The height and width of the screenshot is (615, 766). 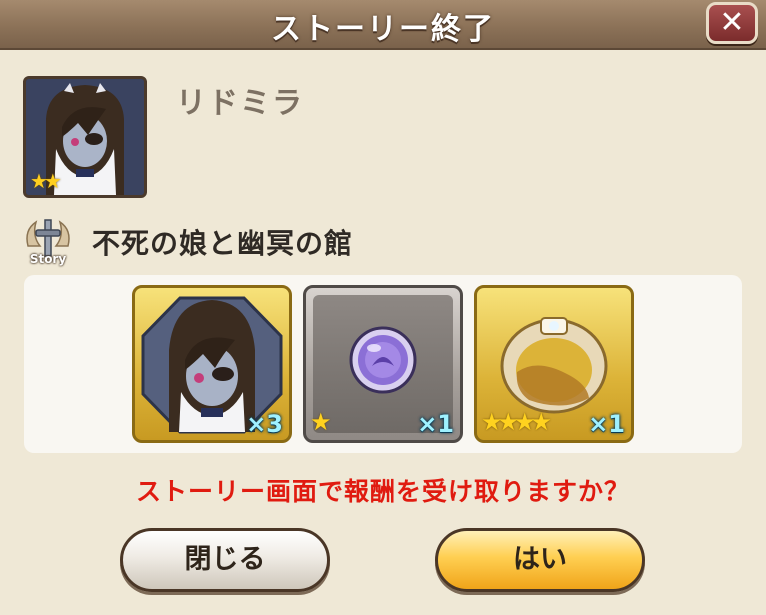 I want to click on confirmation-prompt: ストーリー画面で報酬を受け取りますか？, so click(x=382, y=491).